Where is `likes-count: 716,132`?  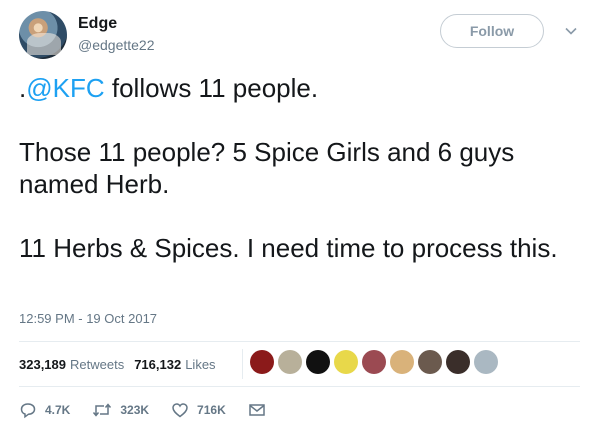
likes-count: 716,132 is located at coordinates (158, 364).